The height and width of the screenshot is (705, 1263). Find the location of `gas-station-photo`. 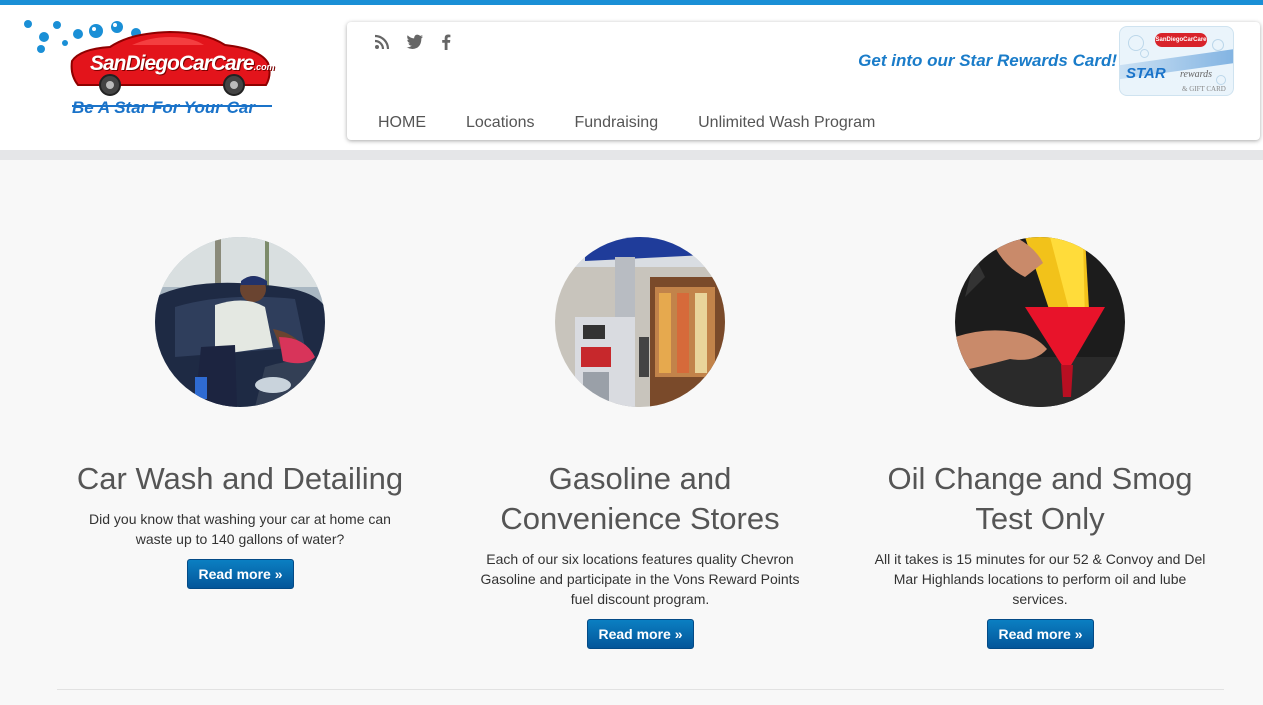

gas-station-photo is located at coordinates (640, 322).